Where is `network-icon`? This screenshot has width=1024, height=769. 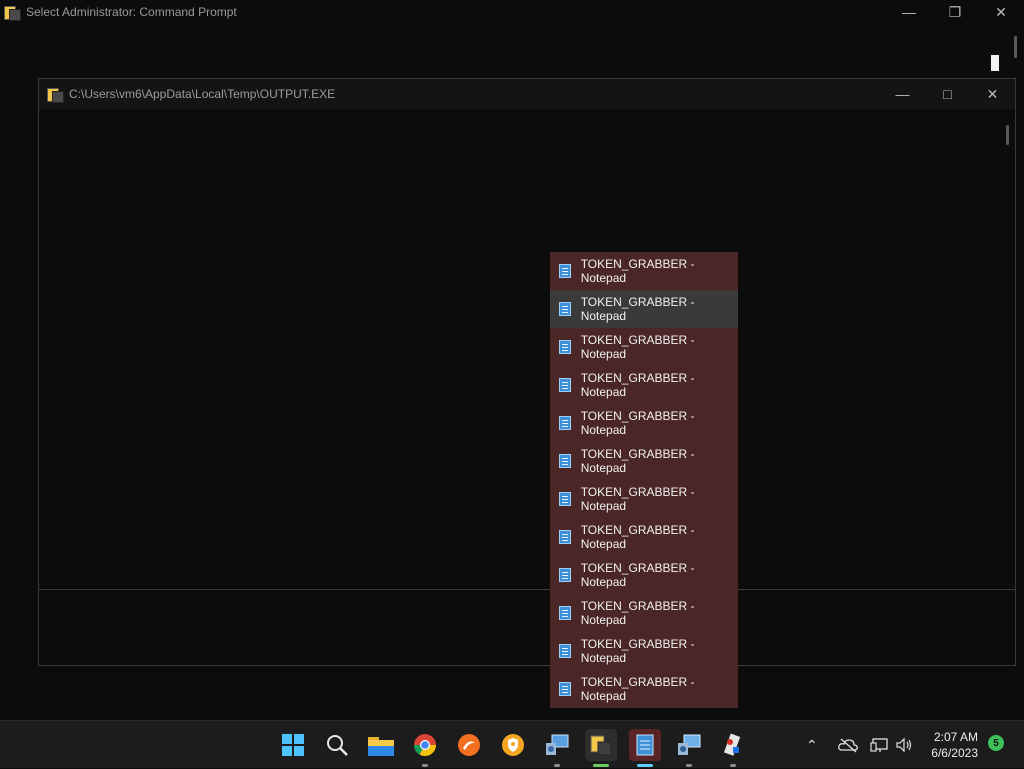
network-icon is located at coordinates (879, 745).